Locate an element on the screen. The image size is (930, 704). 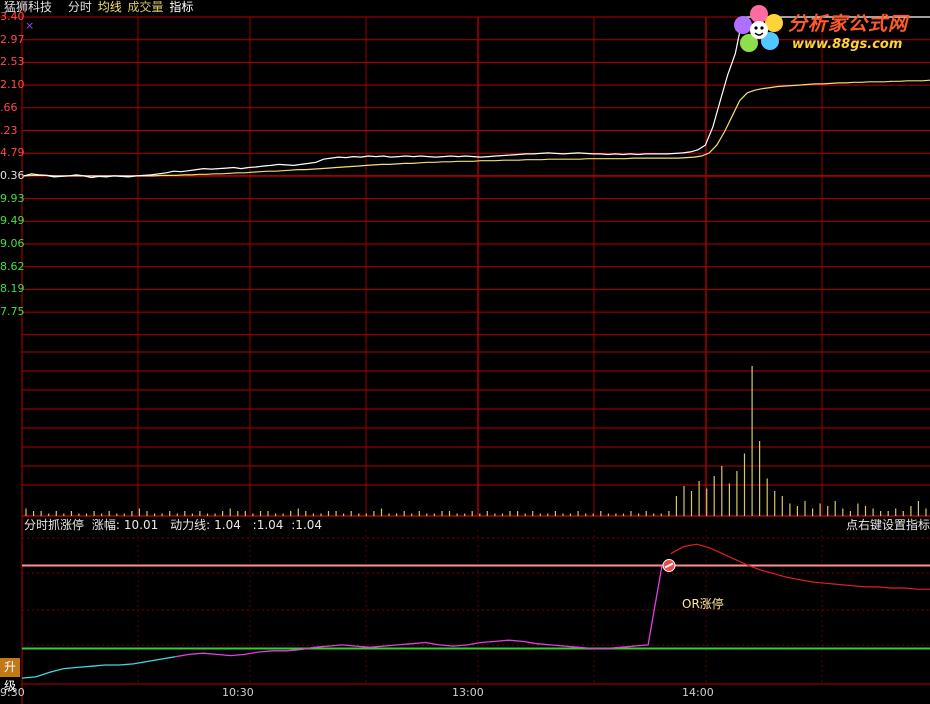
time-tick-label: 10:30 is located at coordinates (238, 692).